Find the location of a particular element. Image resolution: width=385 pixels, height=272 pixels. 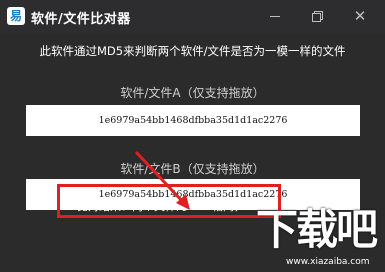

app-logo-icon: 易 is located at coordinates (16, 16).